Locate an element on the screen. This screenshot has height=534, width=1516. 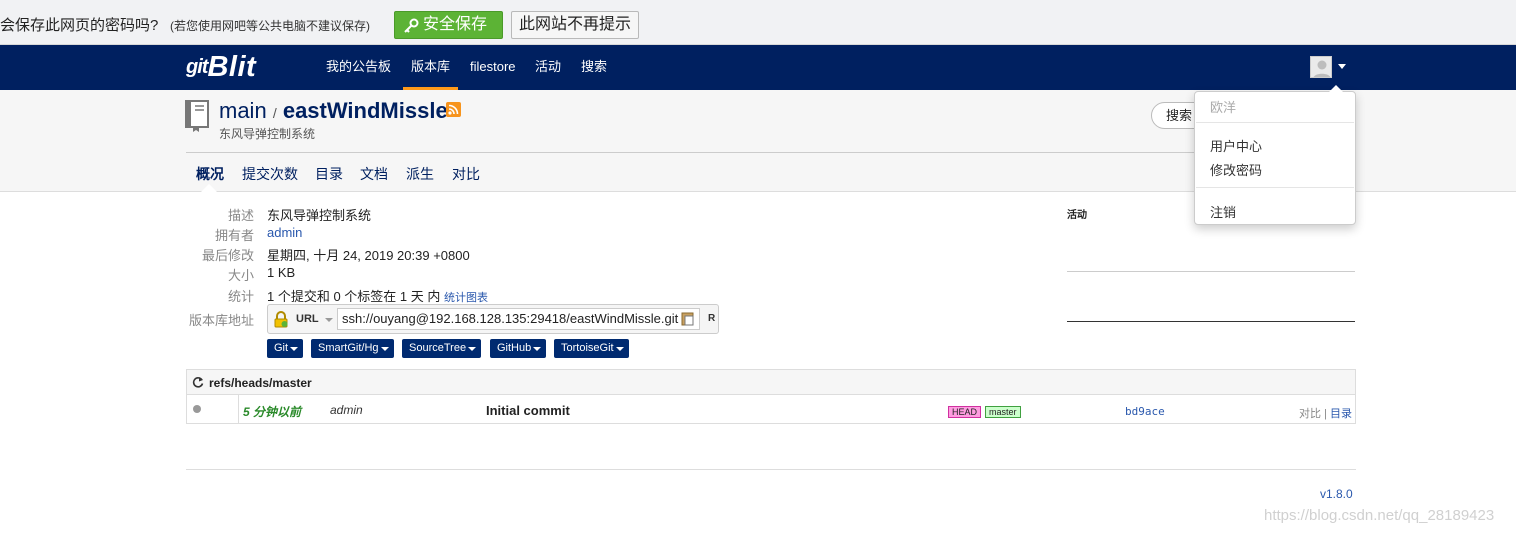
label-description: 描述 is located at coordinates (240, 215).